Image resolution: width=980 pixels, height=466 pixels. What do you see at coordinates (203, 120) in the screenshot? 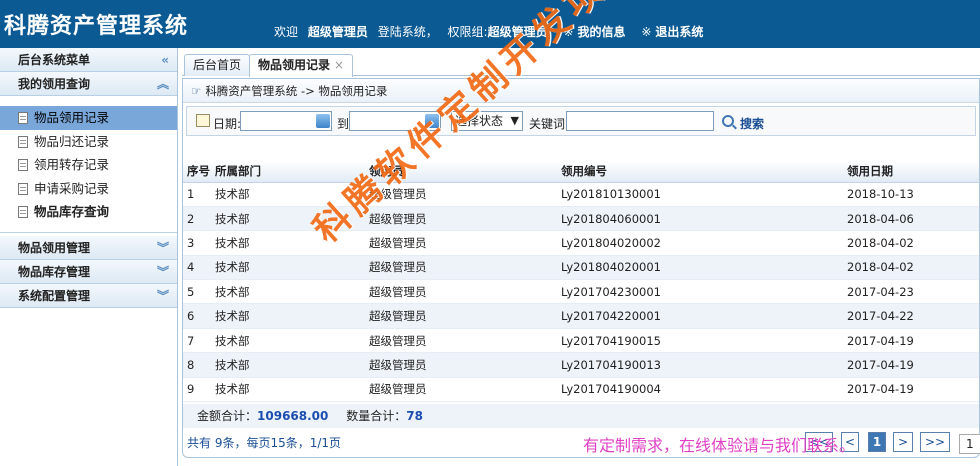
I see `calendar-search-icon` at bounding box center [203, 120].